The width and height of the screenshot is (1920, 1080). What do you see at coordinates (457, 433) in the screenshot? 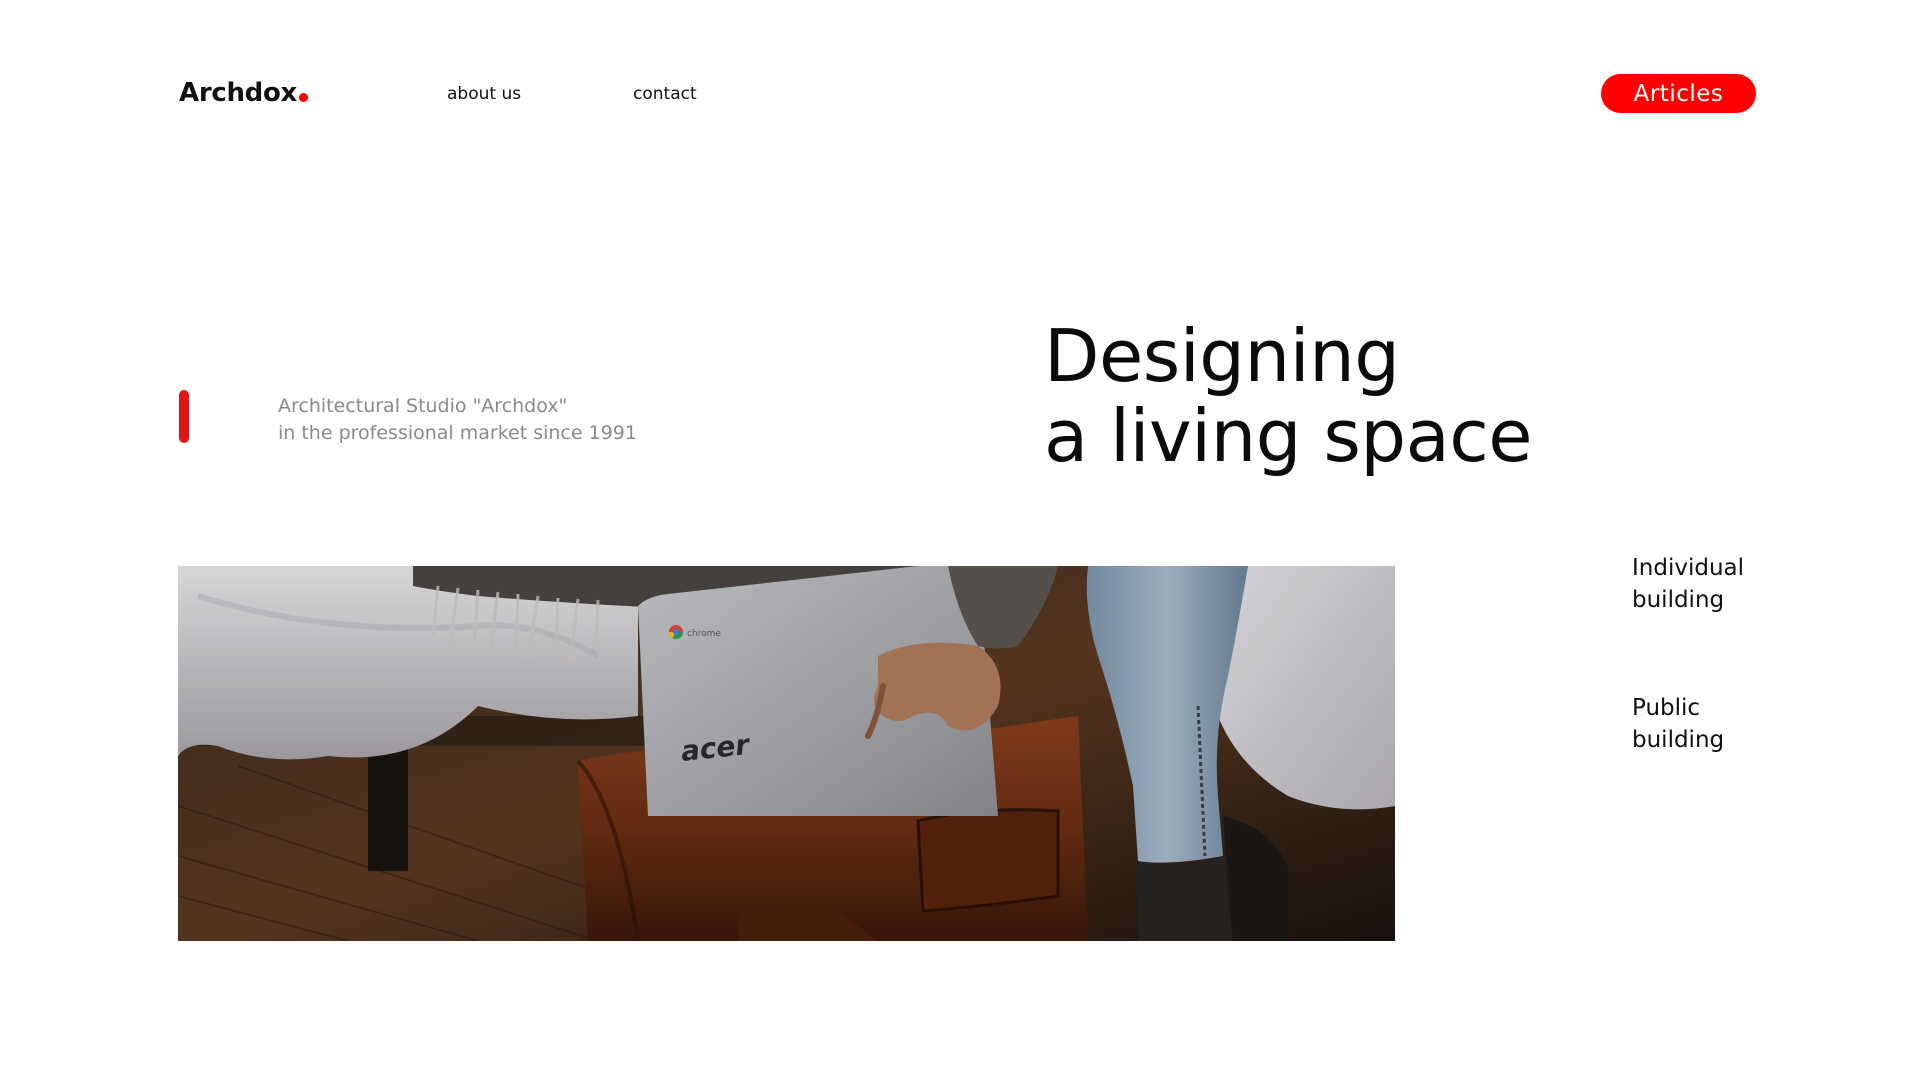
I see `studio-line-2: in the professional market since 1991` at bounding box center [457, 433].